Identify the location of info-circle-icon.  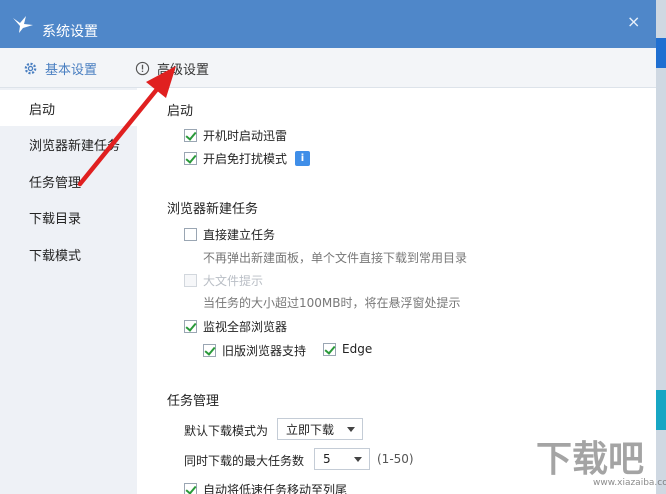
(142, 68).